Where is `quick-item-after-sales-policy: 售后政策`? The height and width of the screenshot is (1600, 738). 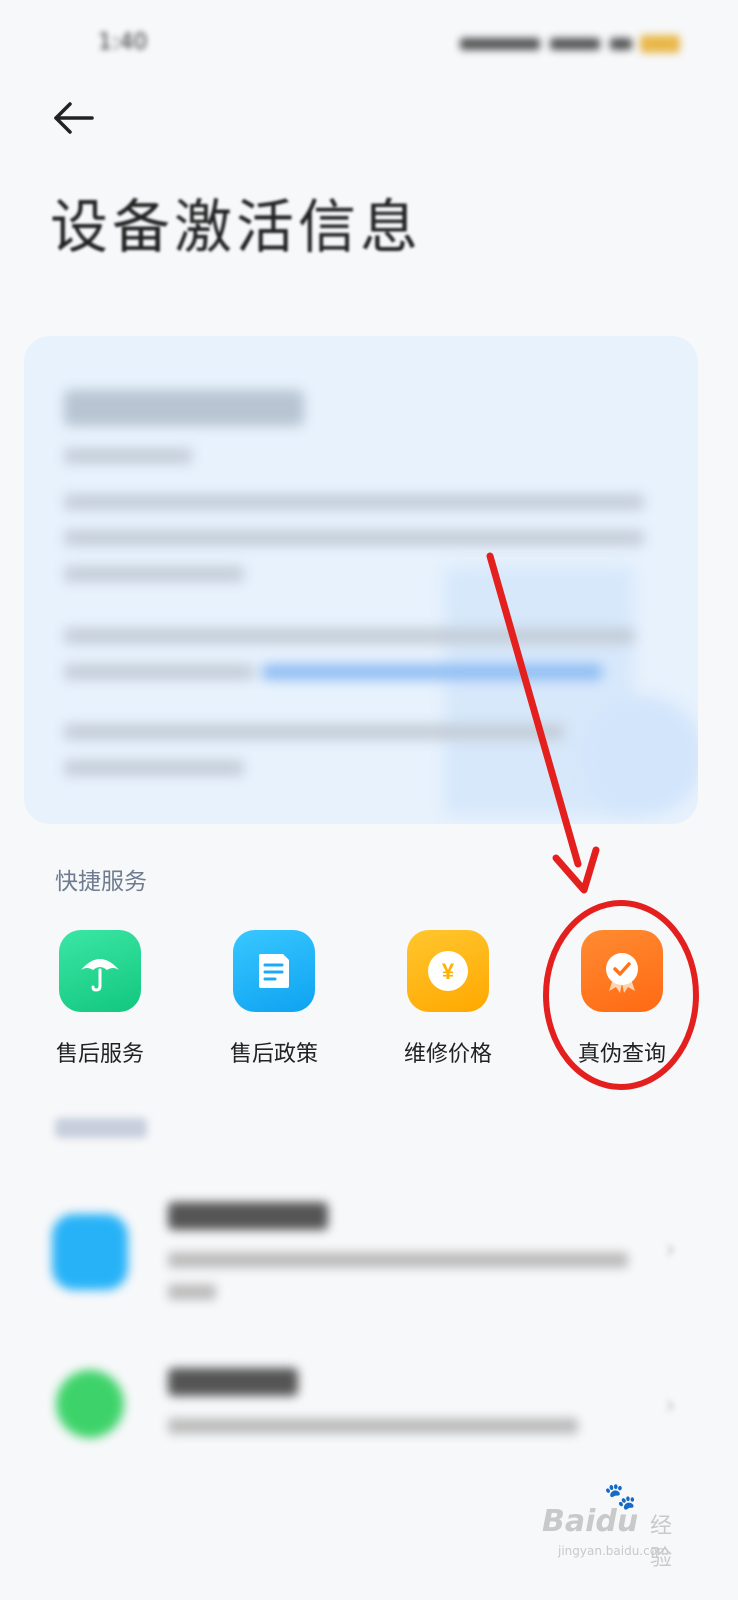
quick-item-after-sales-policy: 售后政策 is located at coordinates (274, 1000).